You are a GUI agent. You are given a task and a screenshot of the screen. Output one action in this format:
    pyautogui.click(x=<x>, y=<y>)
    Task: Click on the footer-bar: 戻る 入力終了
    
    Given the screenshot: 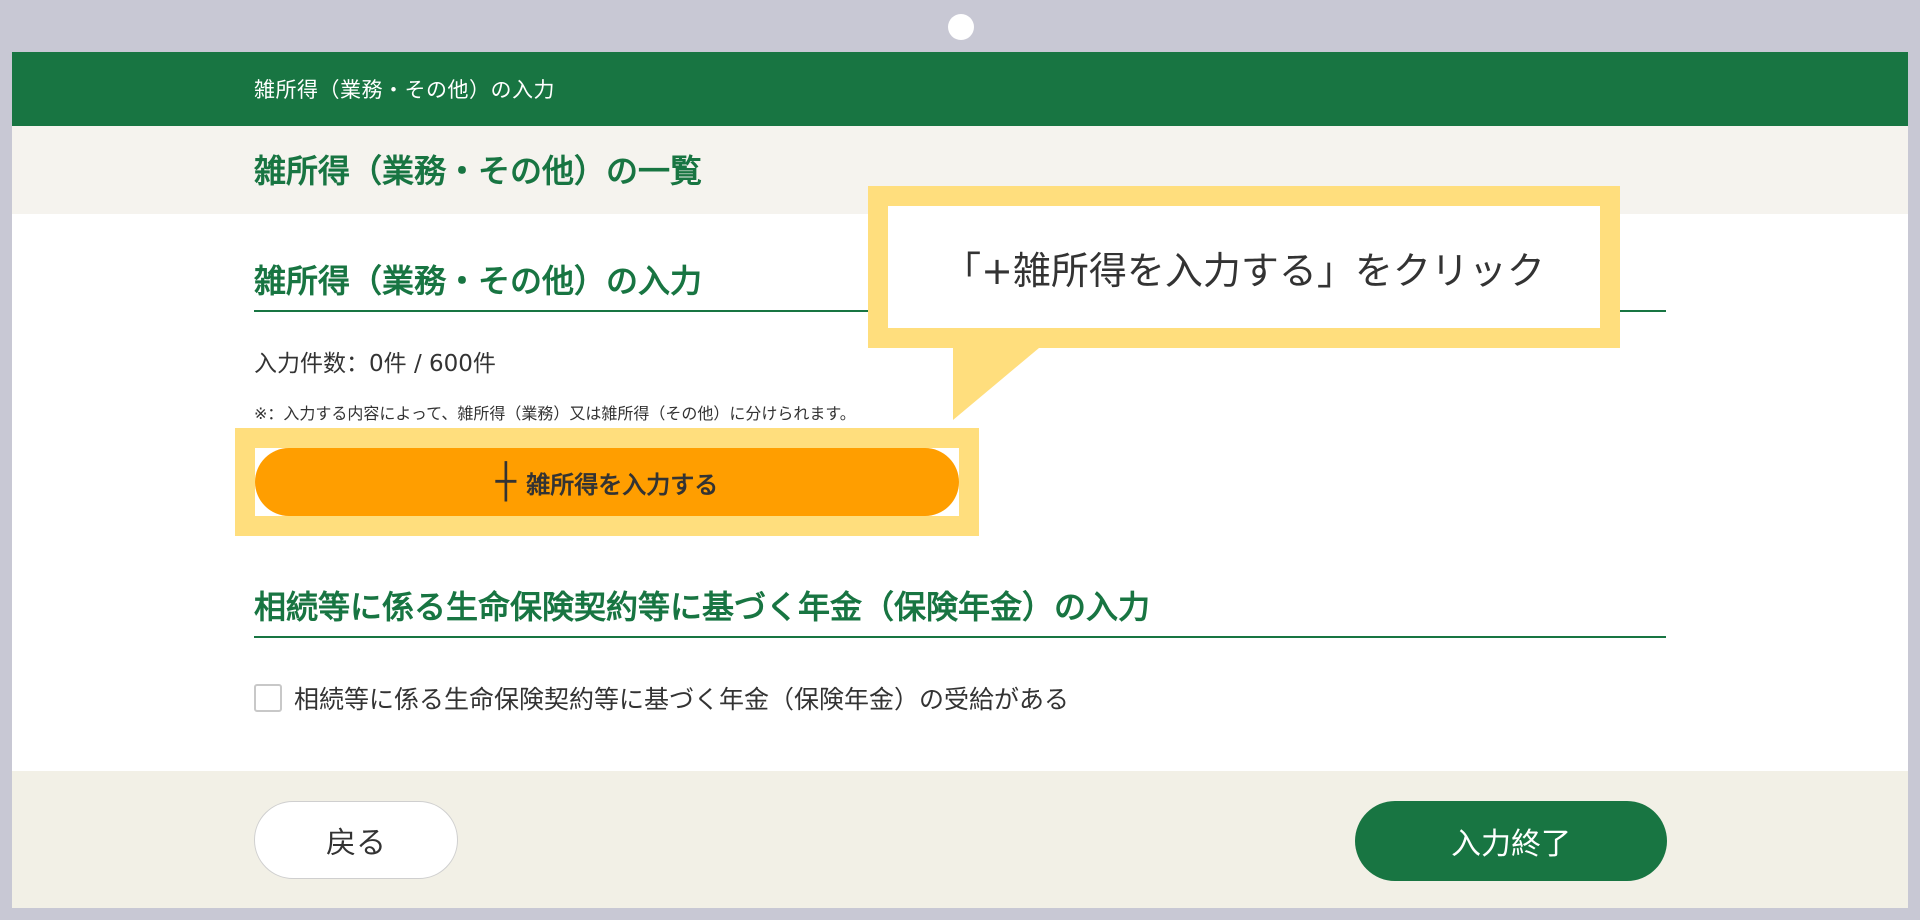 What is the action you would take?
    pyautogui.click(x=960, y=839)
    